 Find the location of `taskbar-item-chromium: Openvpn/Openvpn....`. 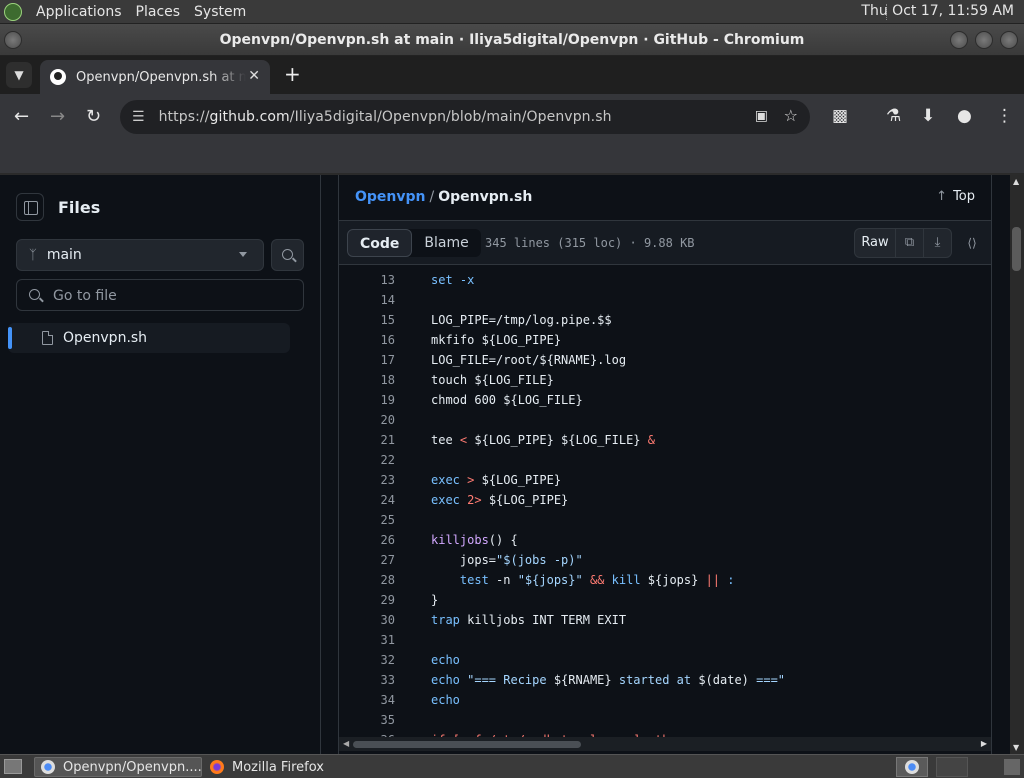

taskbar-item-chromium: Openvpn/Openvpn.... is located at coordinates (118, 767).